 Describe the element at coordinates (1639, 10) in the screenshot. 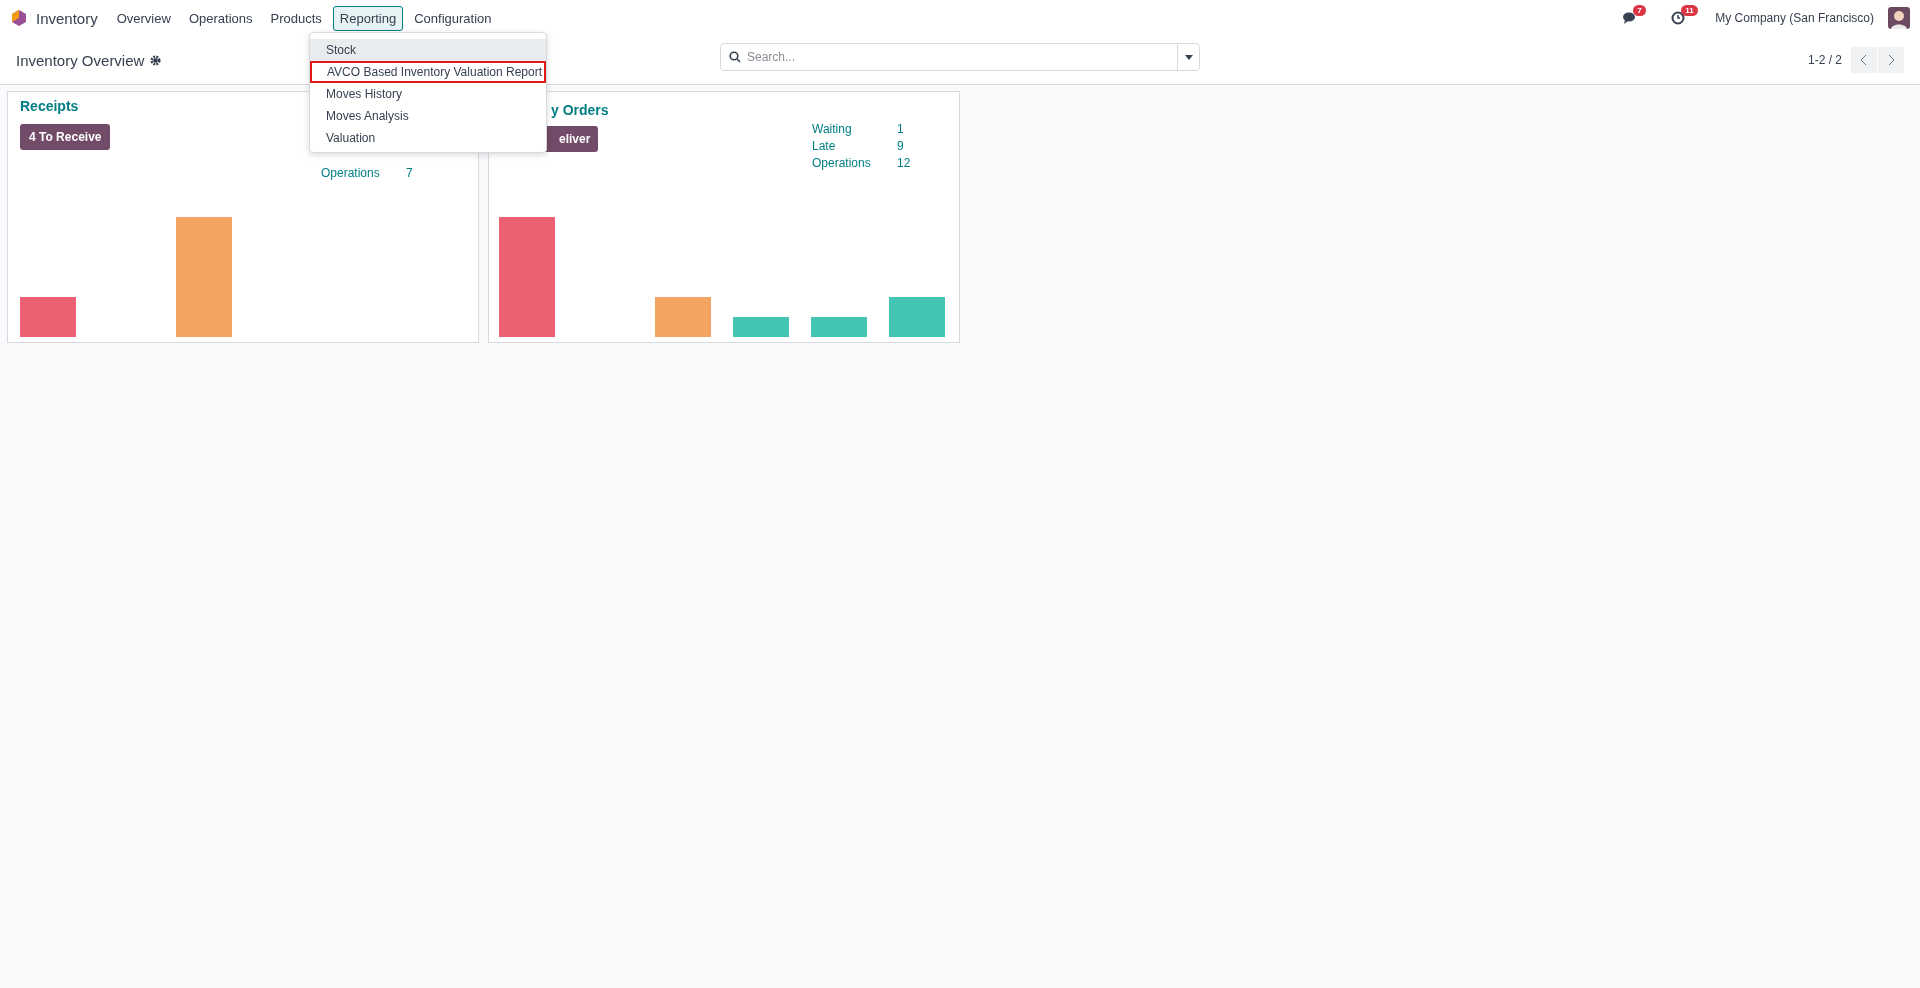

I see `message-count-badge: 7` at that location.